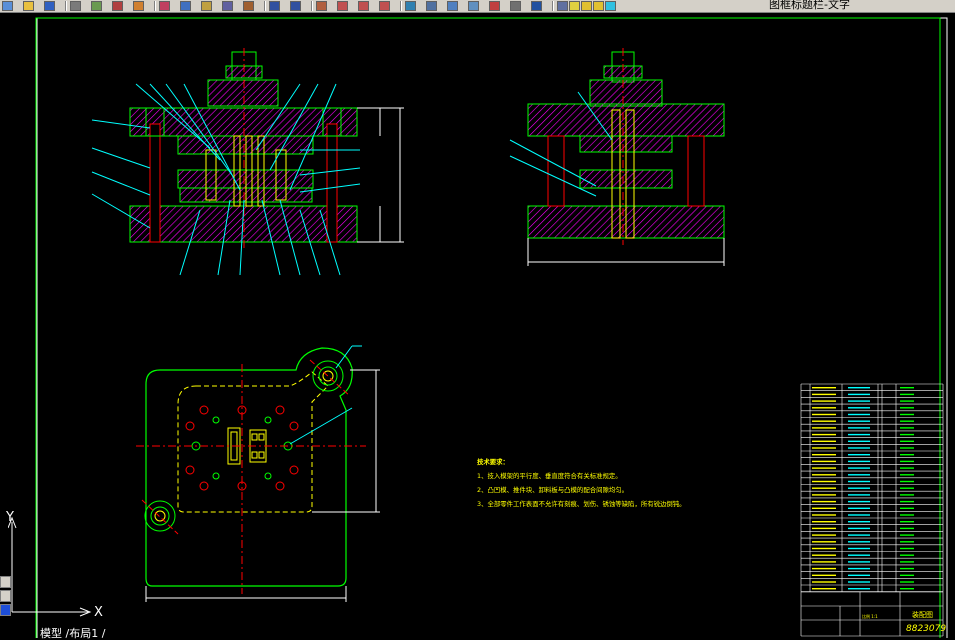 This screenshot has height=640, width=955. What do you see at coordinates (553, 490) in the screenshot?
I see `notes-item-2: 2、凸凹模、推件块、卸料板与凸模的配合间隙均匀。` at bounding box center [553, 490].